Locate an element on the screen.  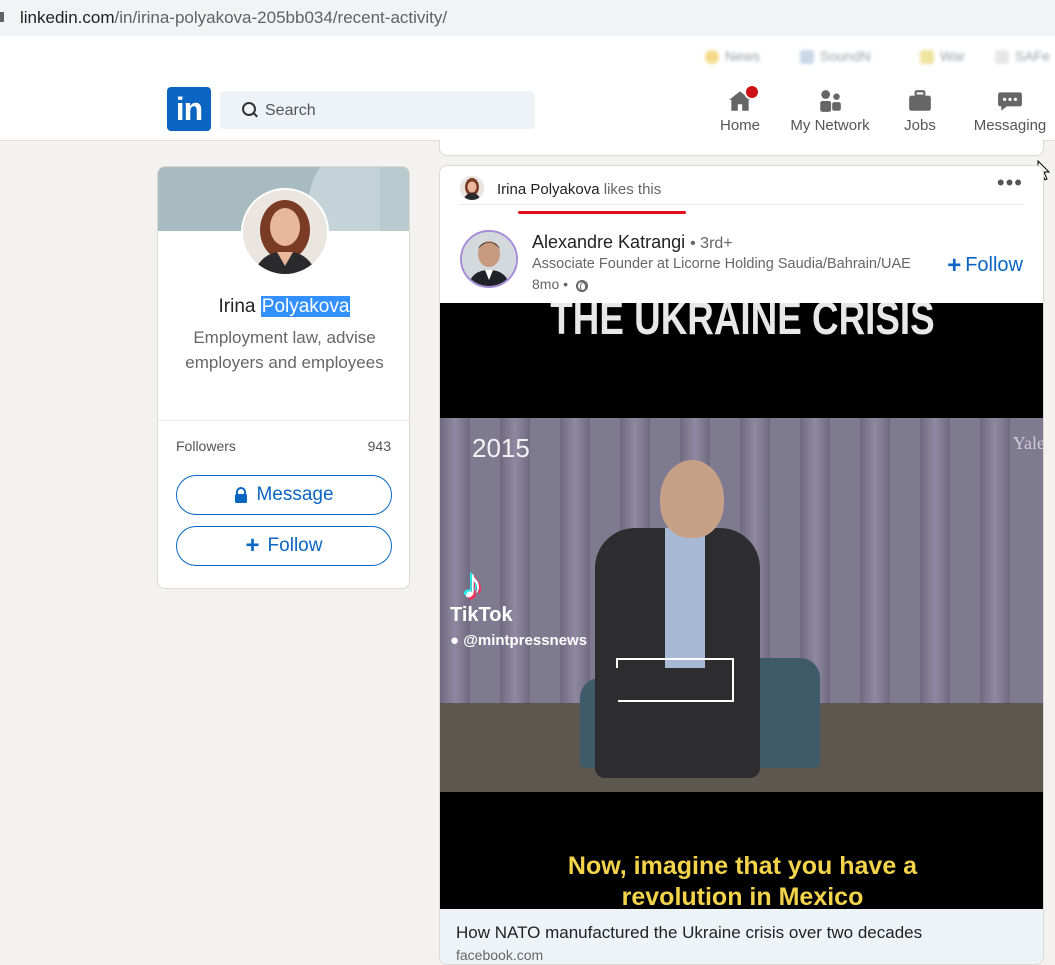
social-context-header: Irina Polyakova likes this is located at coordinates (742, 195).